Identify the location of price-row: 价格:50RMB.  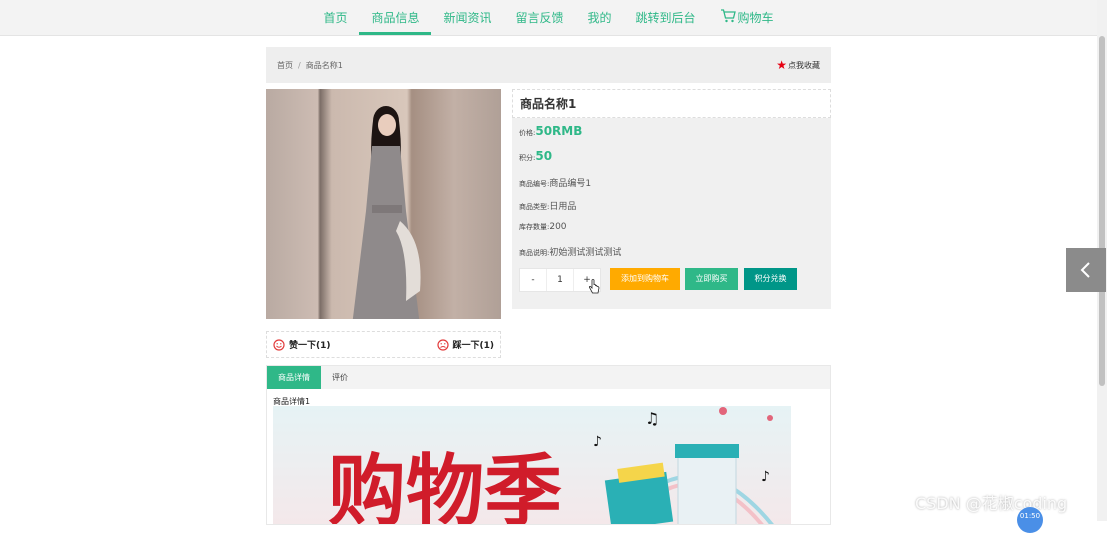
(550, 131).